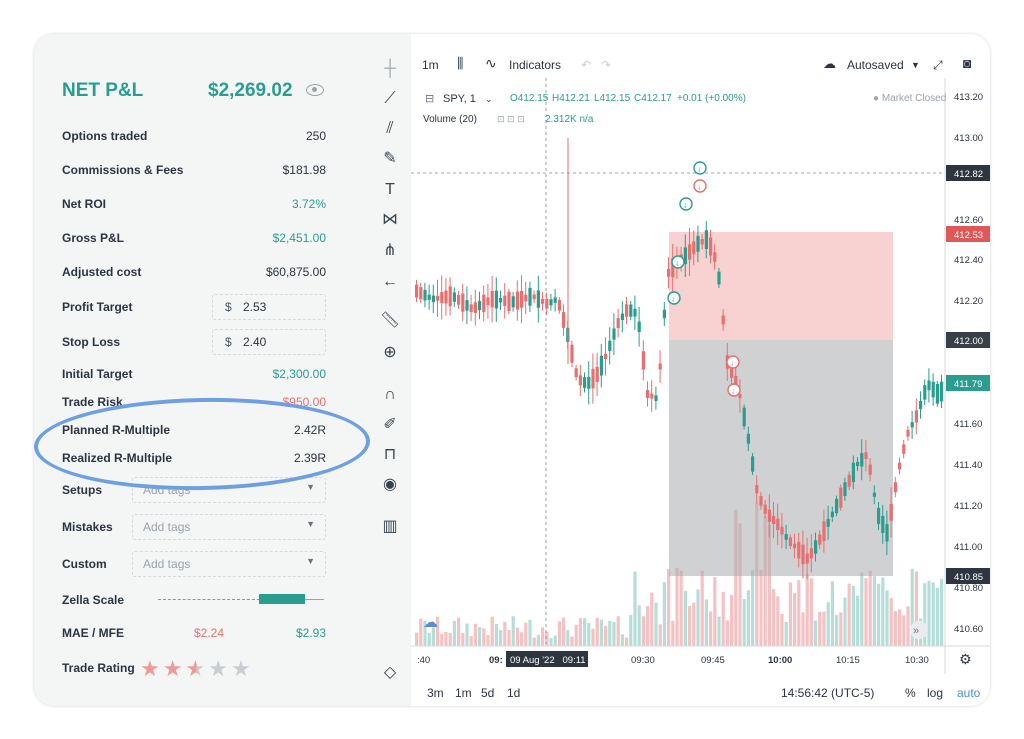  Describe the element at coordinates (390, 527) in the screenshot. I see `trash-icon: ▥` at that location.